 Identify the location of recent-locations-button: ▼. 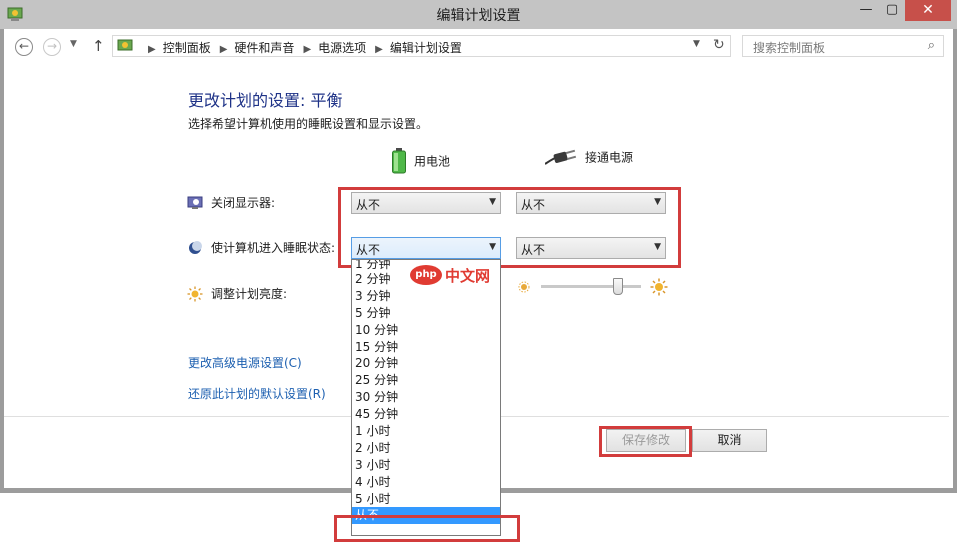
(73, 44).